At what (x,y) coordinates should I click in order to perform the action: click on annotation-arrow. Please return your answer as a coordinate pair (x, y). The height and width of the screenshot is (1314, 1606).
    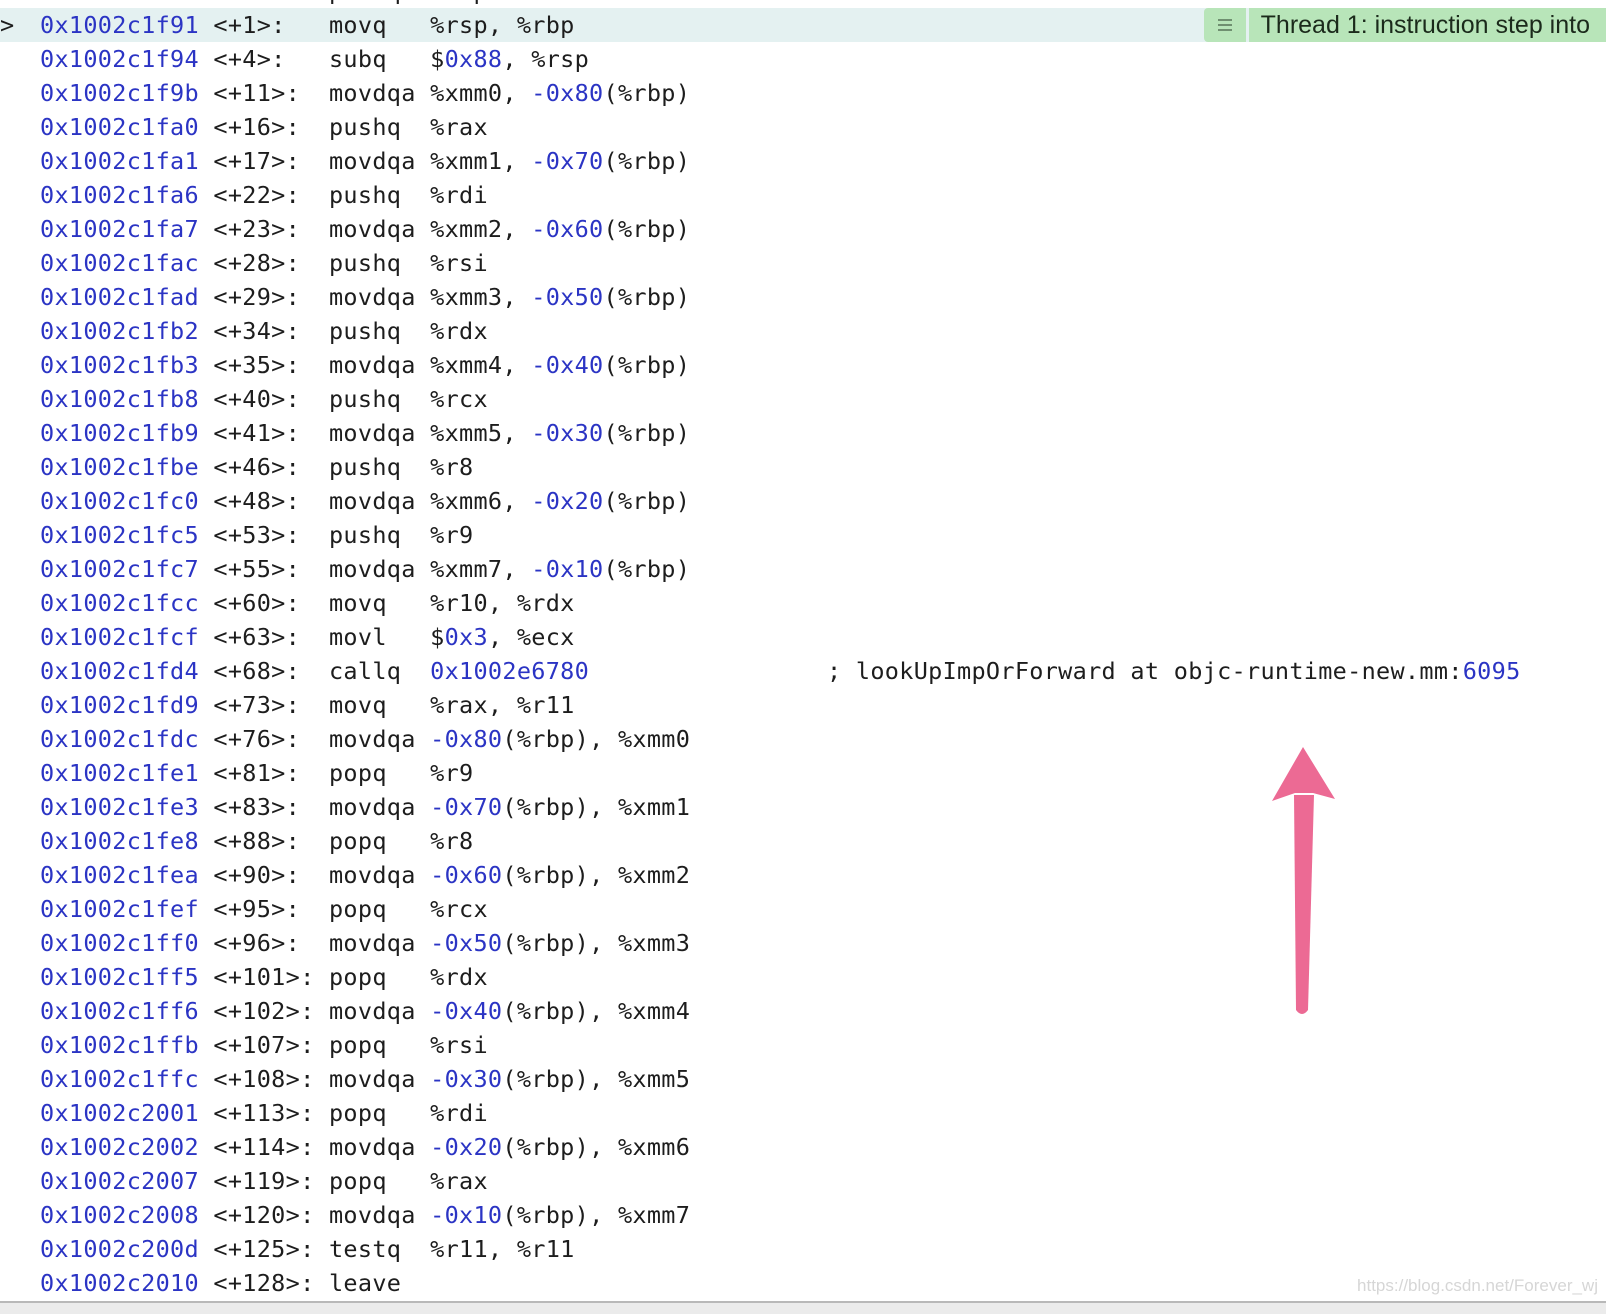
    Looking at the image, I should click on (1303, 880).